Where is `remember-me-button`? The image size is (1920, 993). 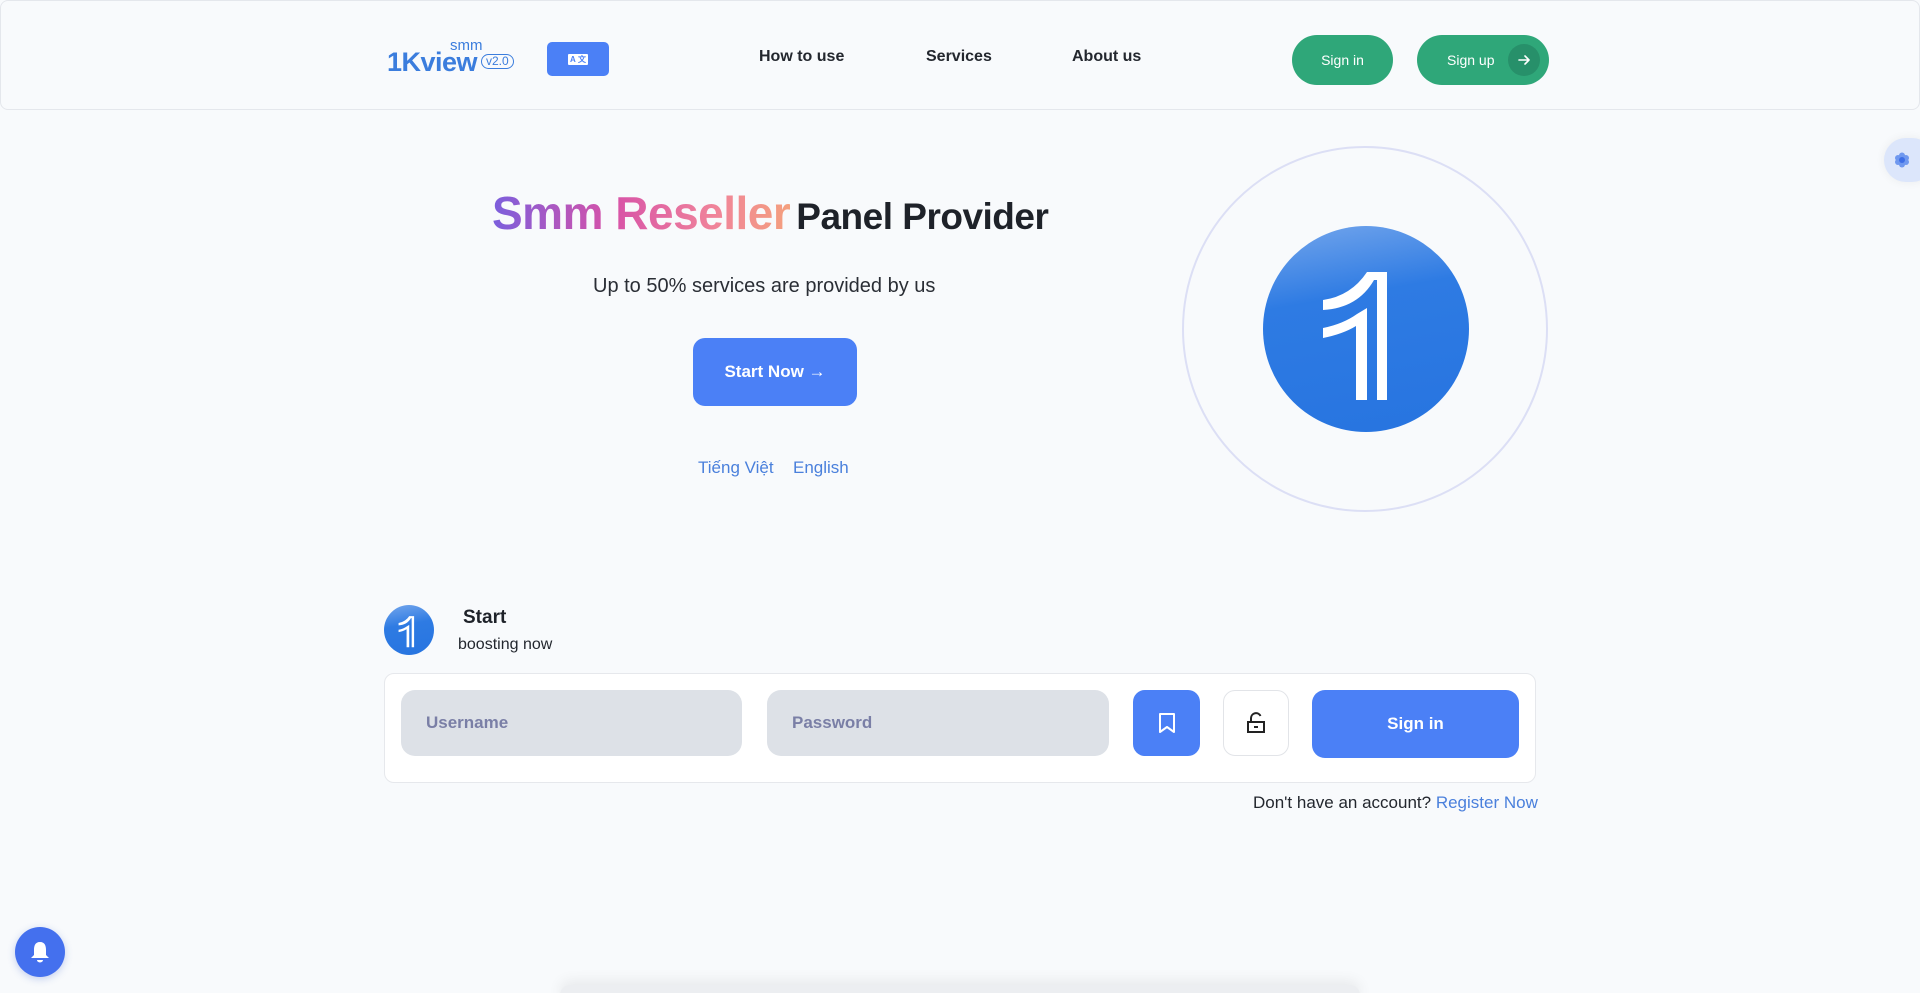 remember-me-button is located at coordinates (1166, 723).